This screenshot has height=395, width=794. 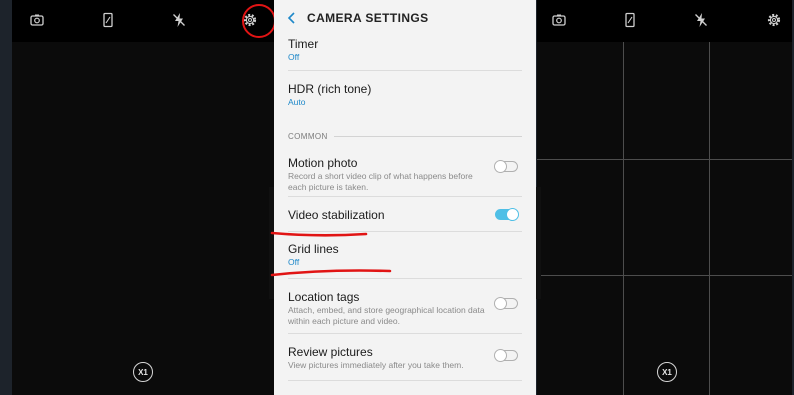 I want to click on motion-photo-toggle, so click(x=506, y=166).